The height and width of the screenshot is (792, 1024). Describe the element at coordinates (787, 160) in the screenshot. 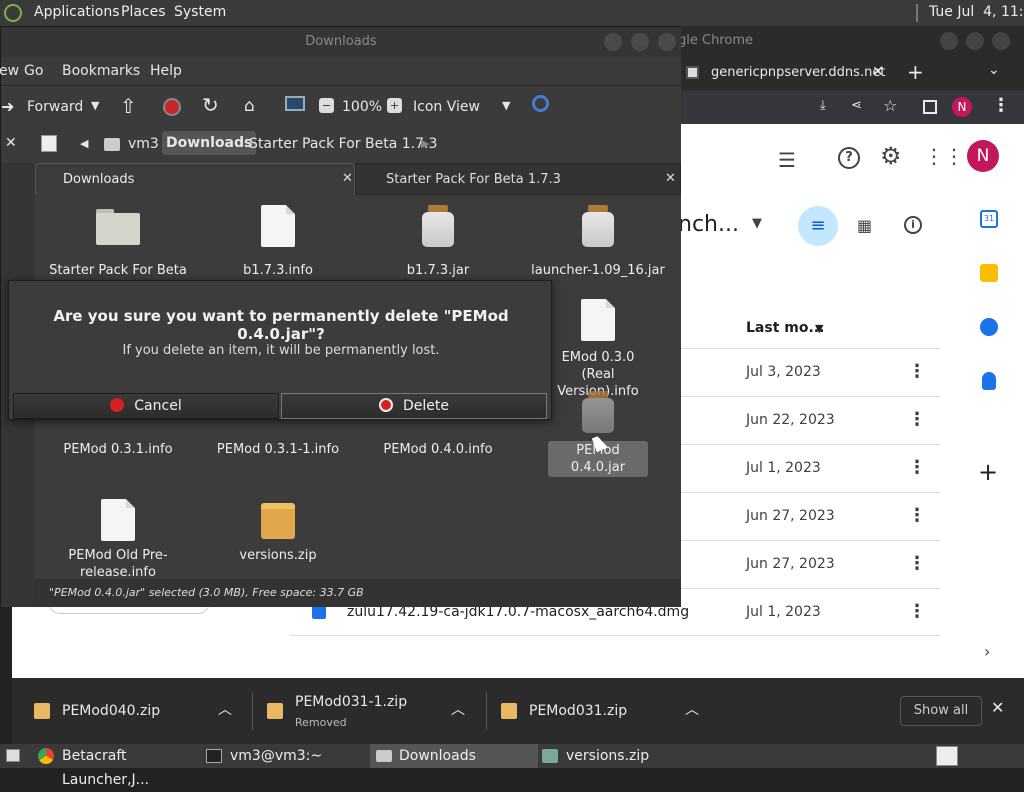

I see `search-options-icon: ☰` at that location.